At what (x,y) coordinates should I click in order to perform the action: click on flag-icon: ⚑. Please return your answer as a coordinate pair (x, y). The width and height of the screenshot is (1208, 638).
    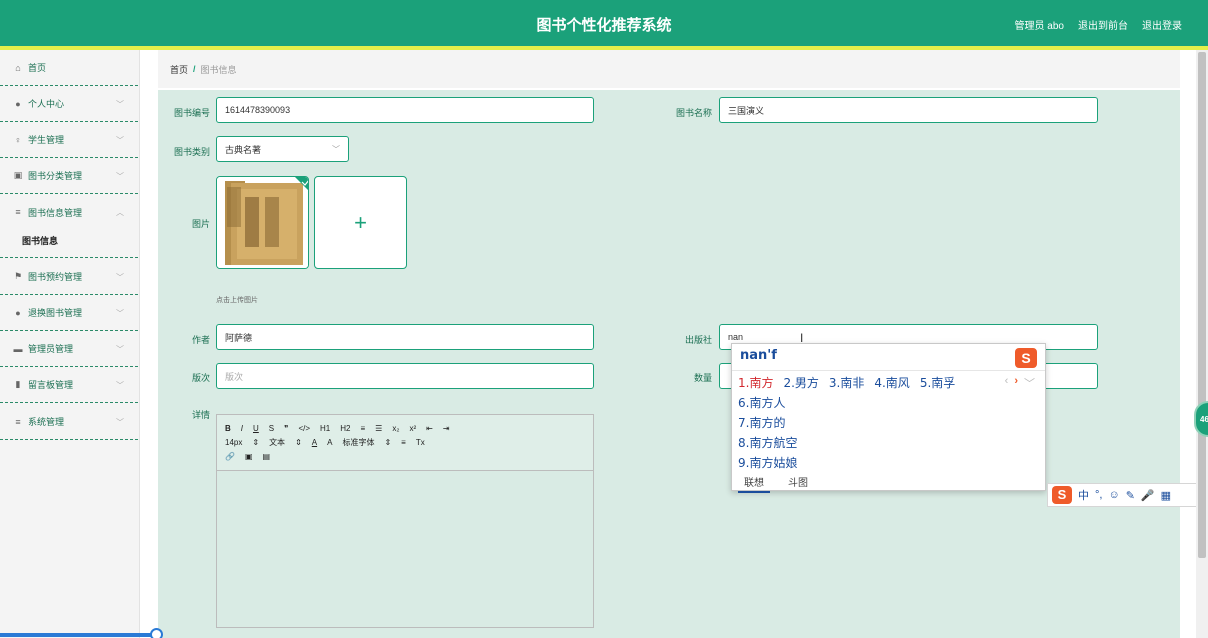
    Looking at the image, I should click on (18, 276).